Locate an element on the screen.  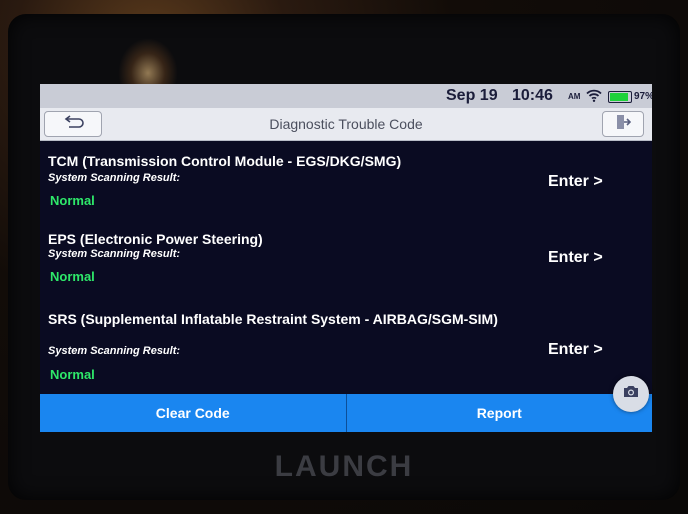
battery-level is located at coordinates (619, 97).